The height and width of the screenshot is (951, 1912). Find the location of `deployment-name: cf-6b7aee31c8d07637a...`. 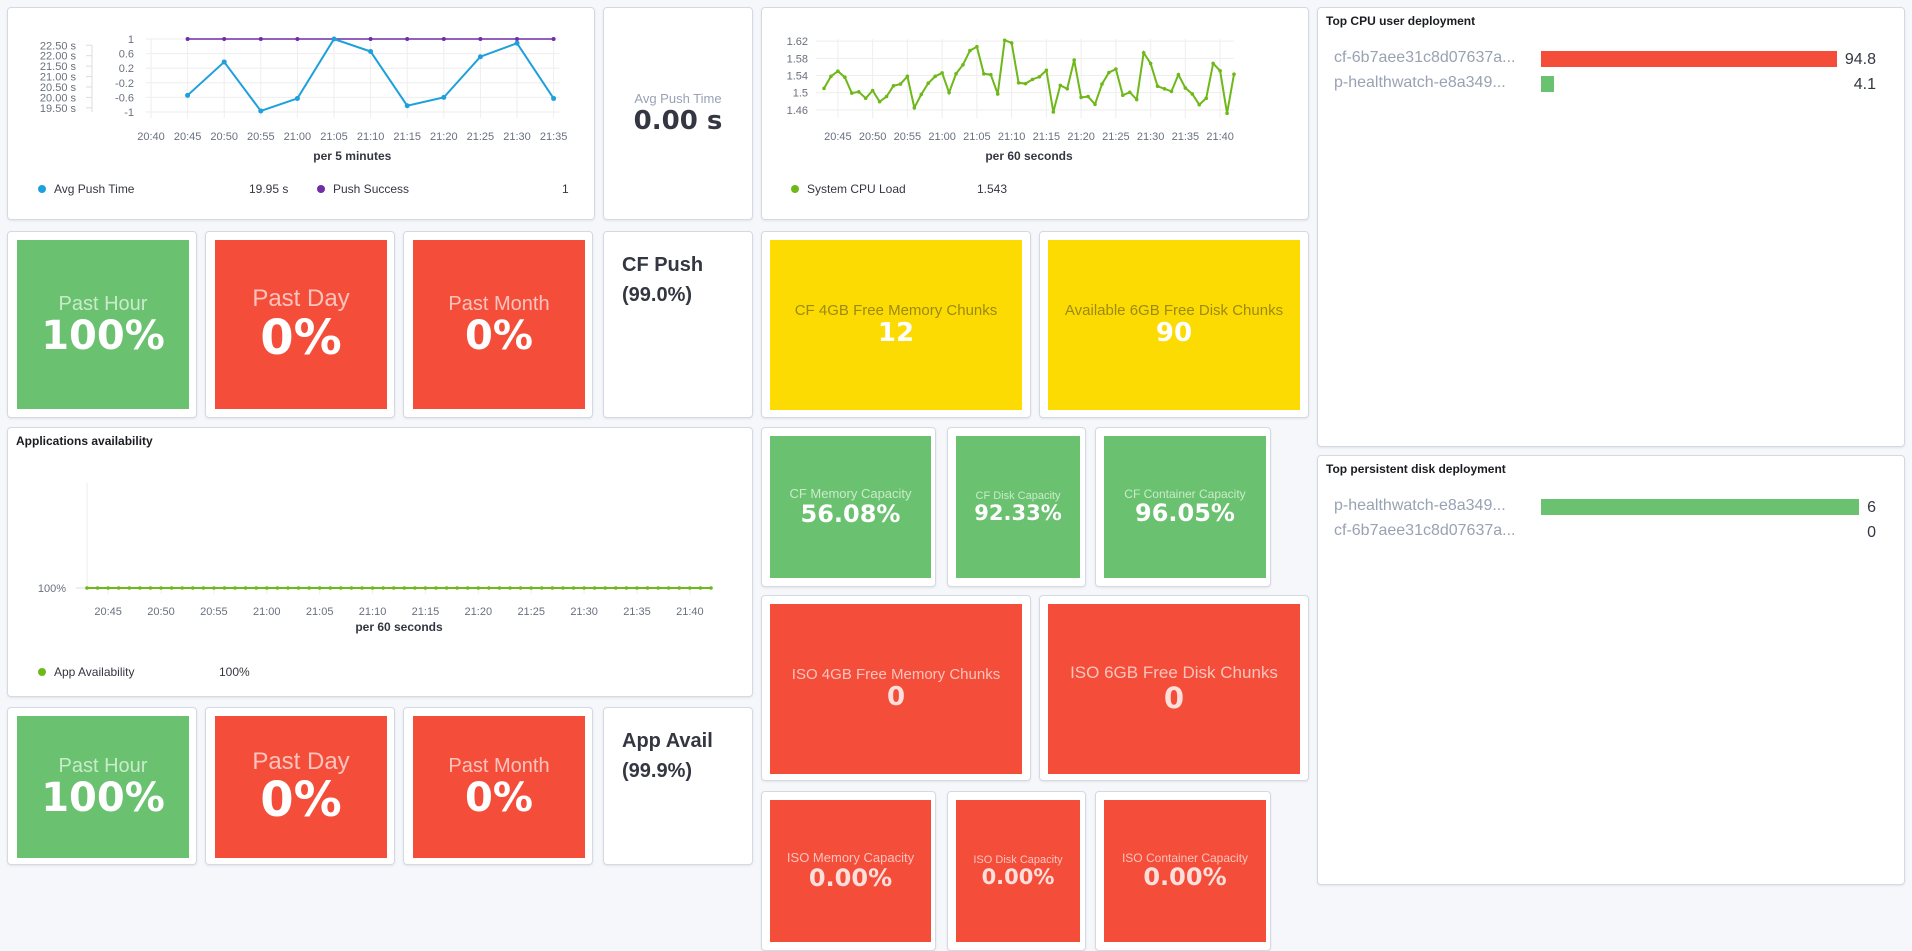

deployment-name: cf-6b7aee31c8d07637a... is located at coordinates (1425, 530).